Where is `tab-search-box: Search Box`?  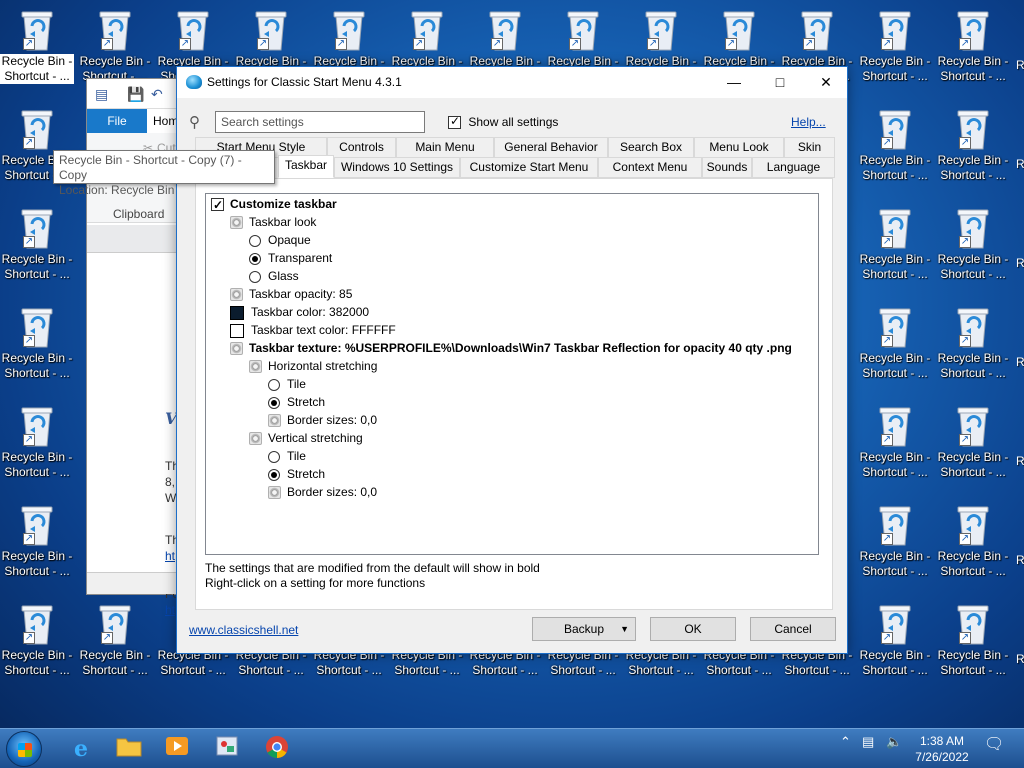
tab-search-box: Search Box is located at coordinates (651, 147).